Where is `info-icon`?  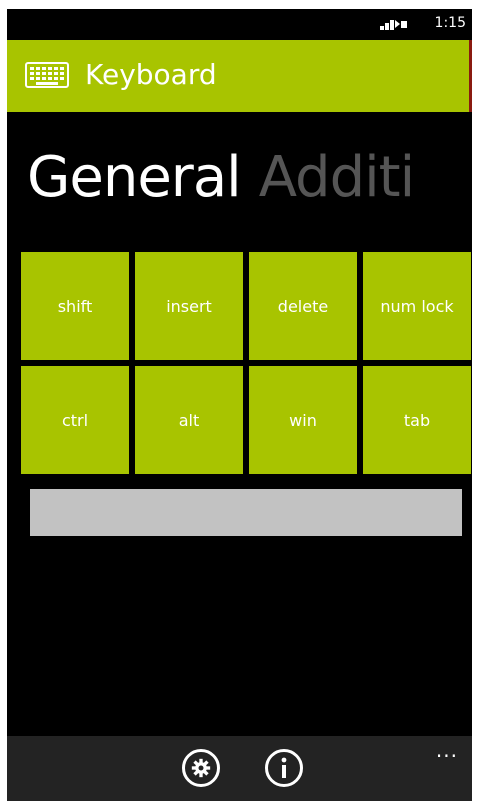
info-icon is located at coordinates (284, 767).